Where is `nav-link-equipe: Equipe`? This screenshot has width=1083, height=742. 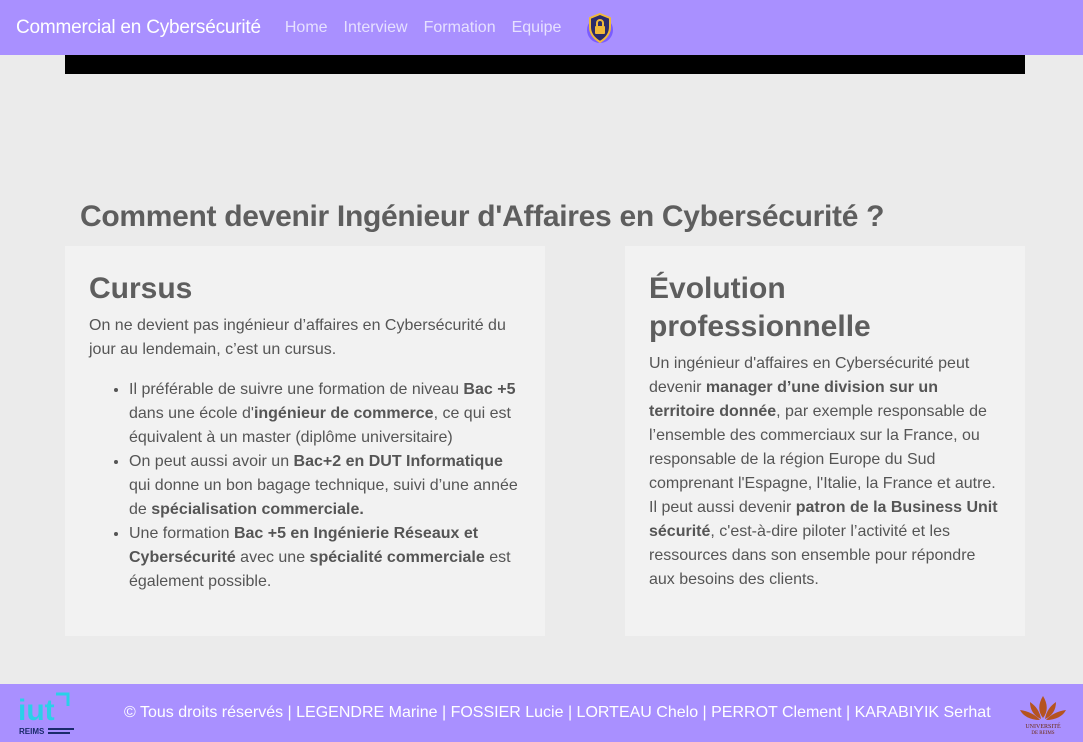
nav-link-equipe: Equipe is located at coordinates (537, 28).